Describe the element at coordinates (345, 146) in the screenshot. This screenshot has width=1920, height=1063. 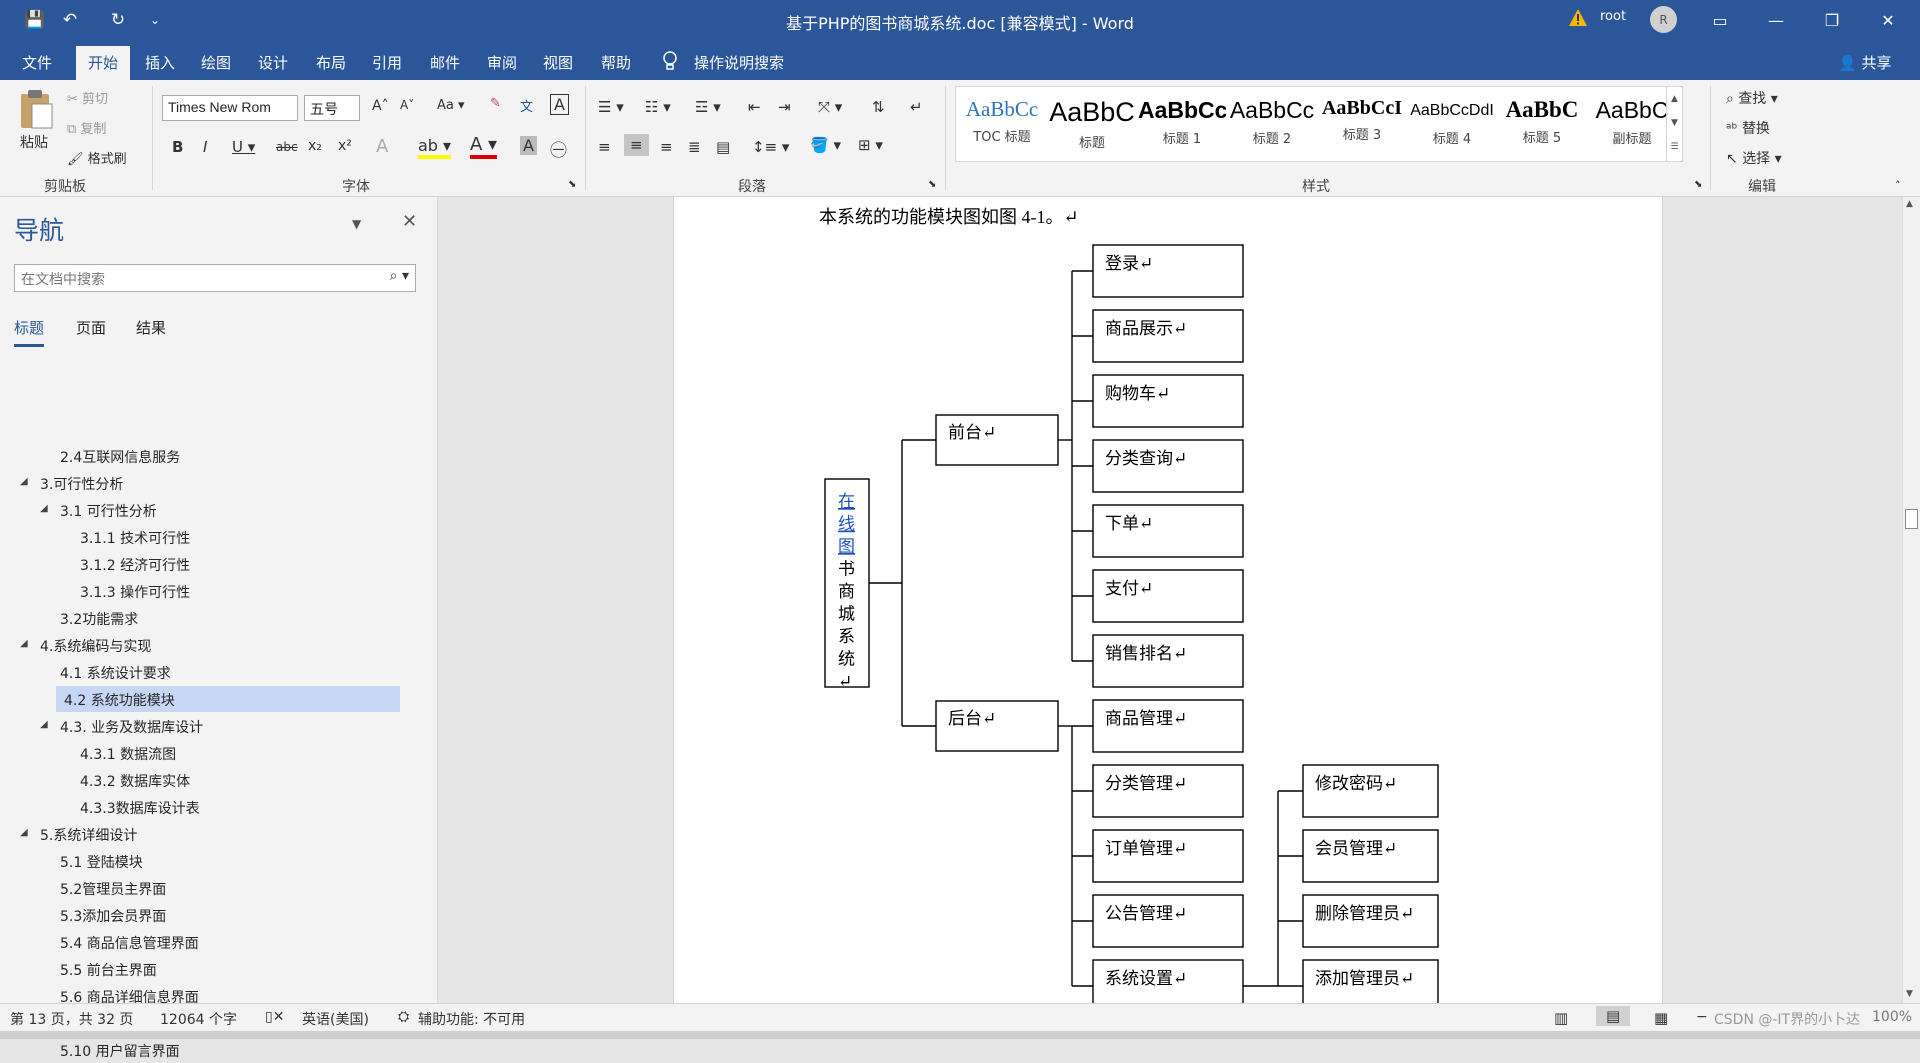
I see `superscript-icon: x²` at that location.